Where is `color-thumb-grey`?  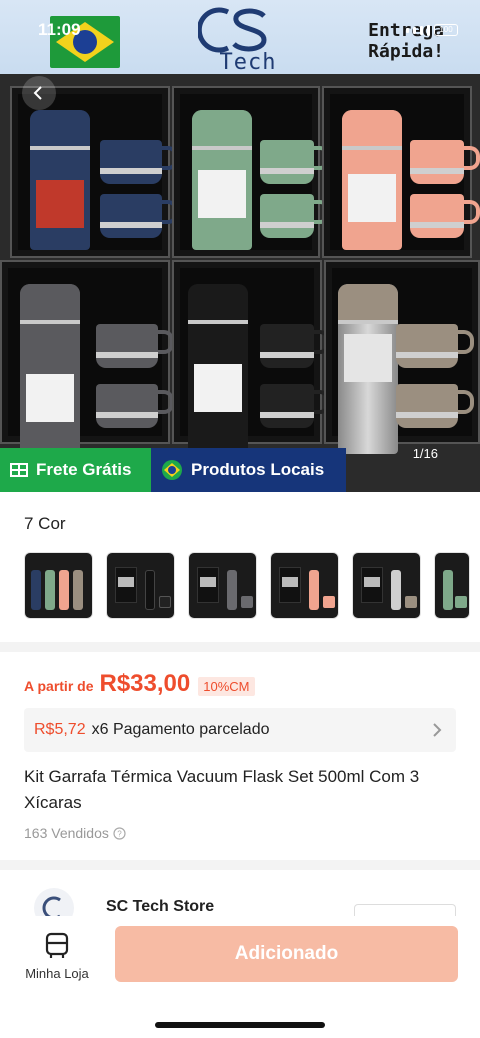 color-thumb-grey is located at coordinates (222, 585).